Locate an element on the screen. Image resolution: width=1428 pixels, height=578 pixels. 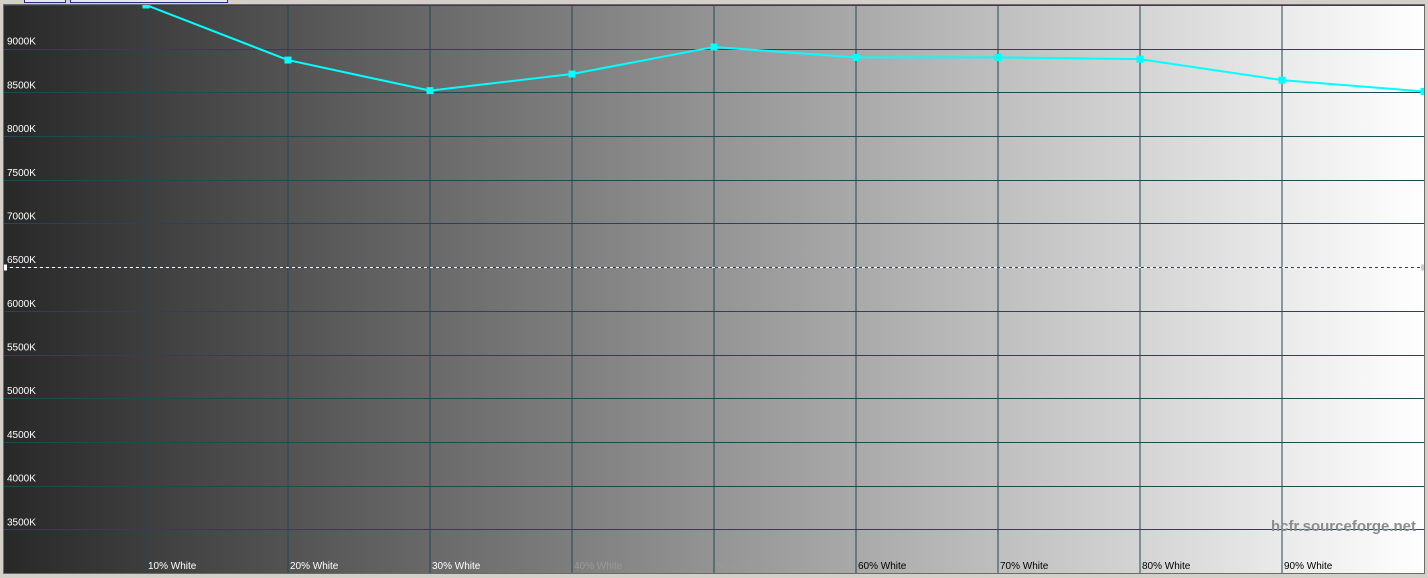
x-tick-label: 40% White is located at coordinates (598, 566).